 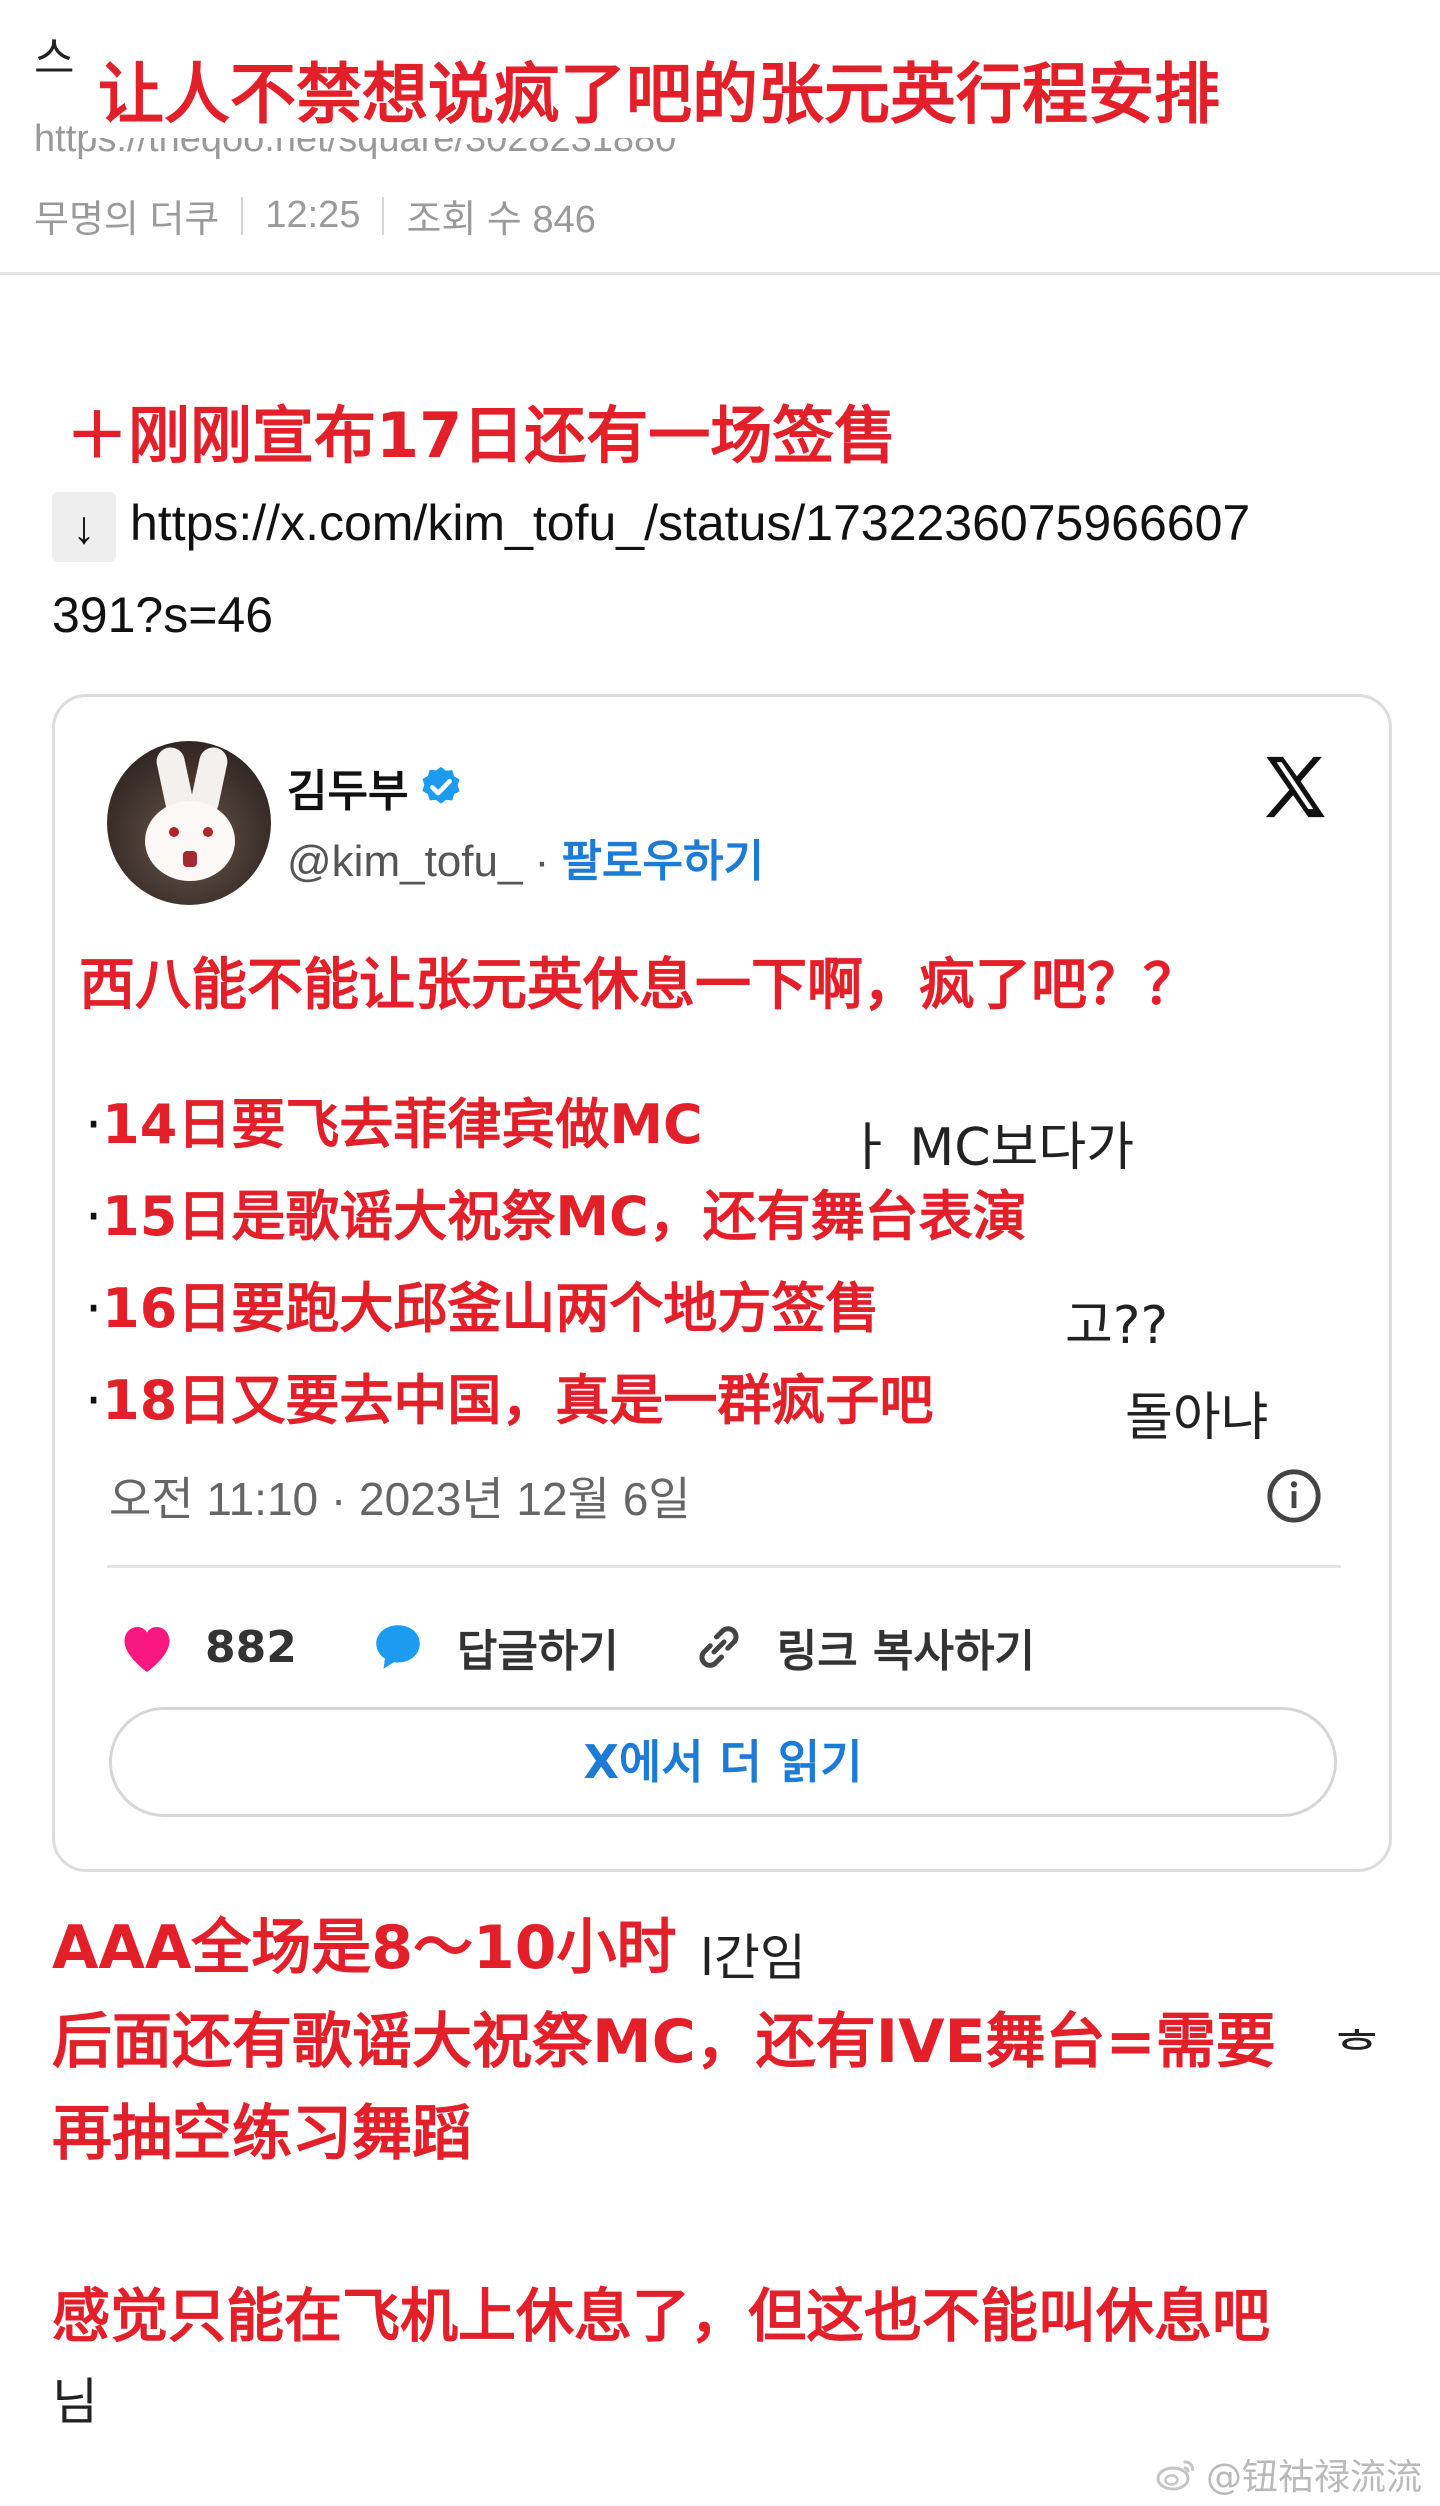 I want to click on copy-link-label: 링크 복사하기, so click(x=905, y=1651).